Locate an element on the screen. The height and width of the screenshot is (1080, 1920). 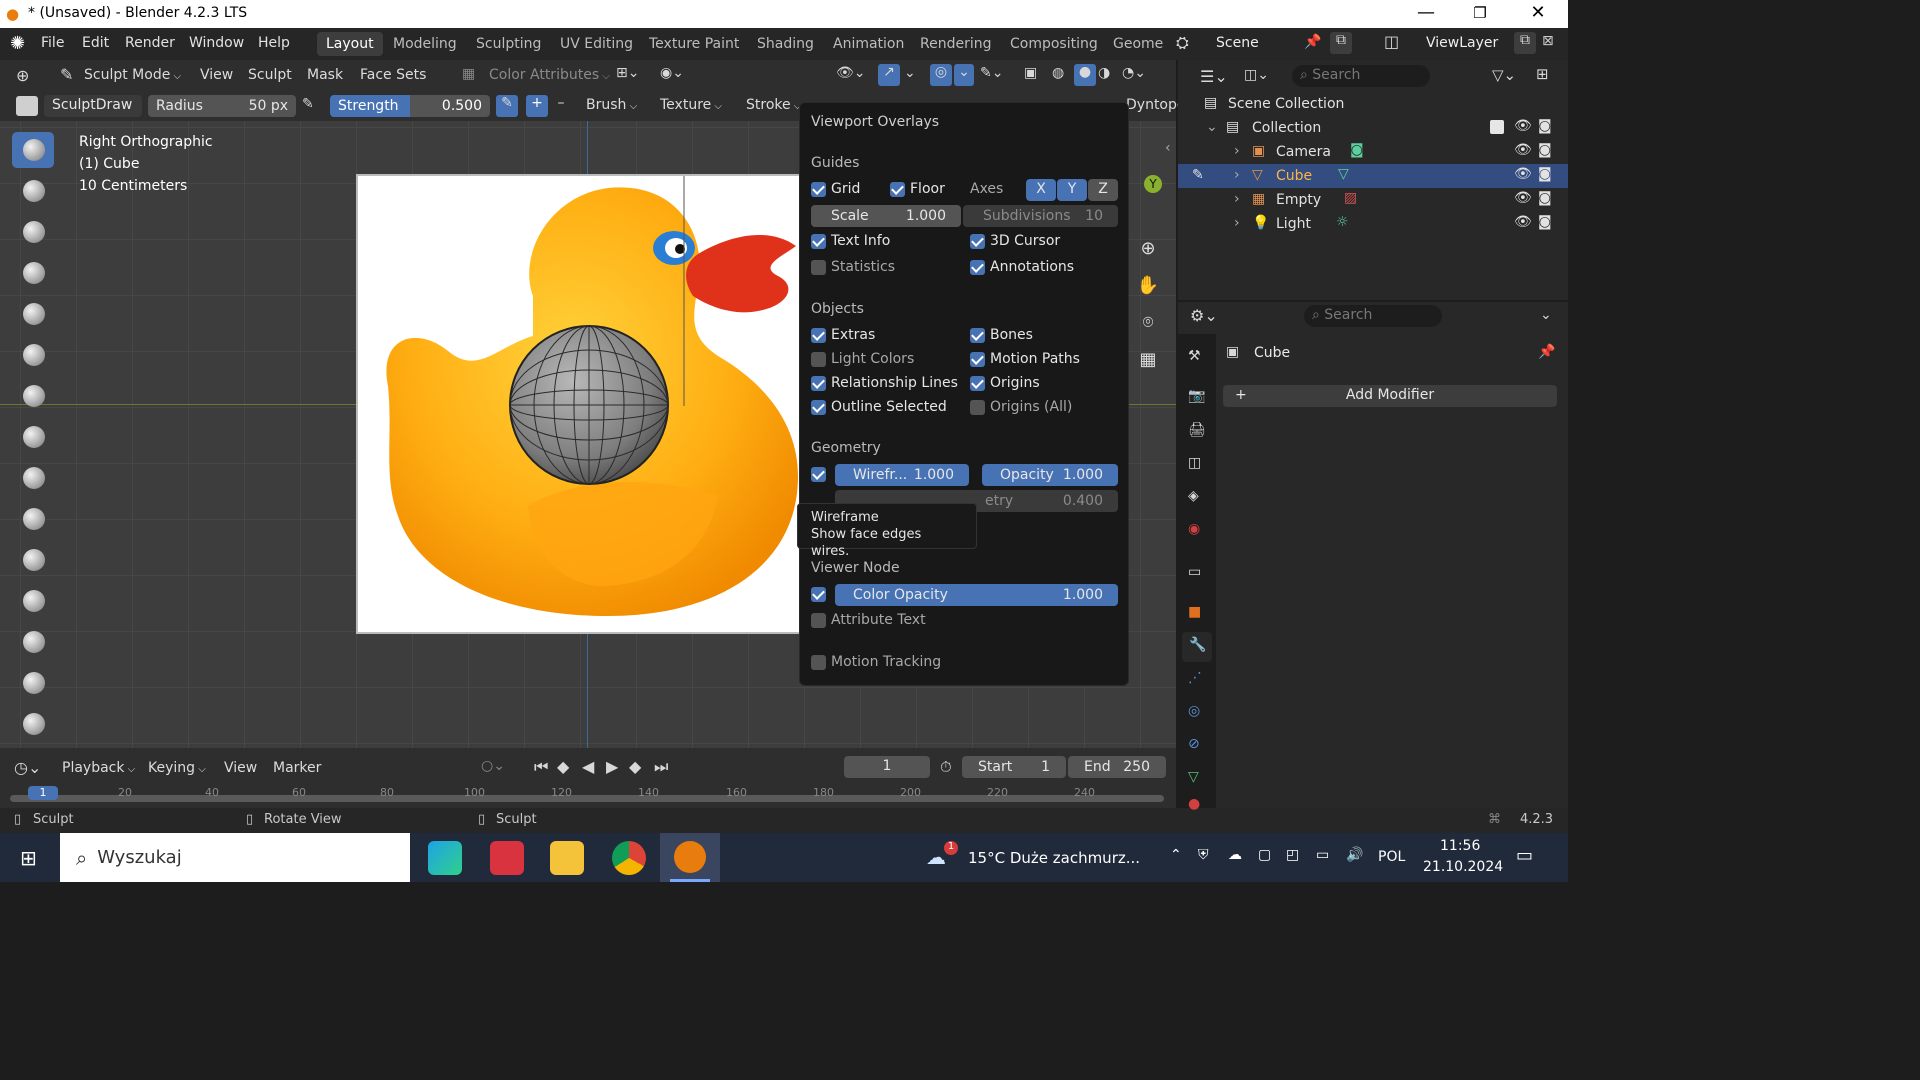
edge-icon is located at coordinates (445, 858).